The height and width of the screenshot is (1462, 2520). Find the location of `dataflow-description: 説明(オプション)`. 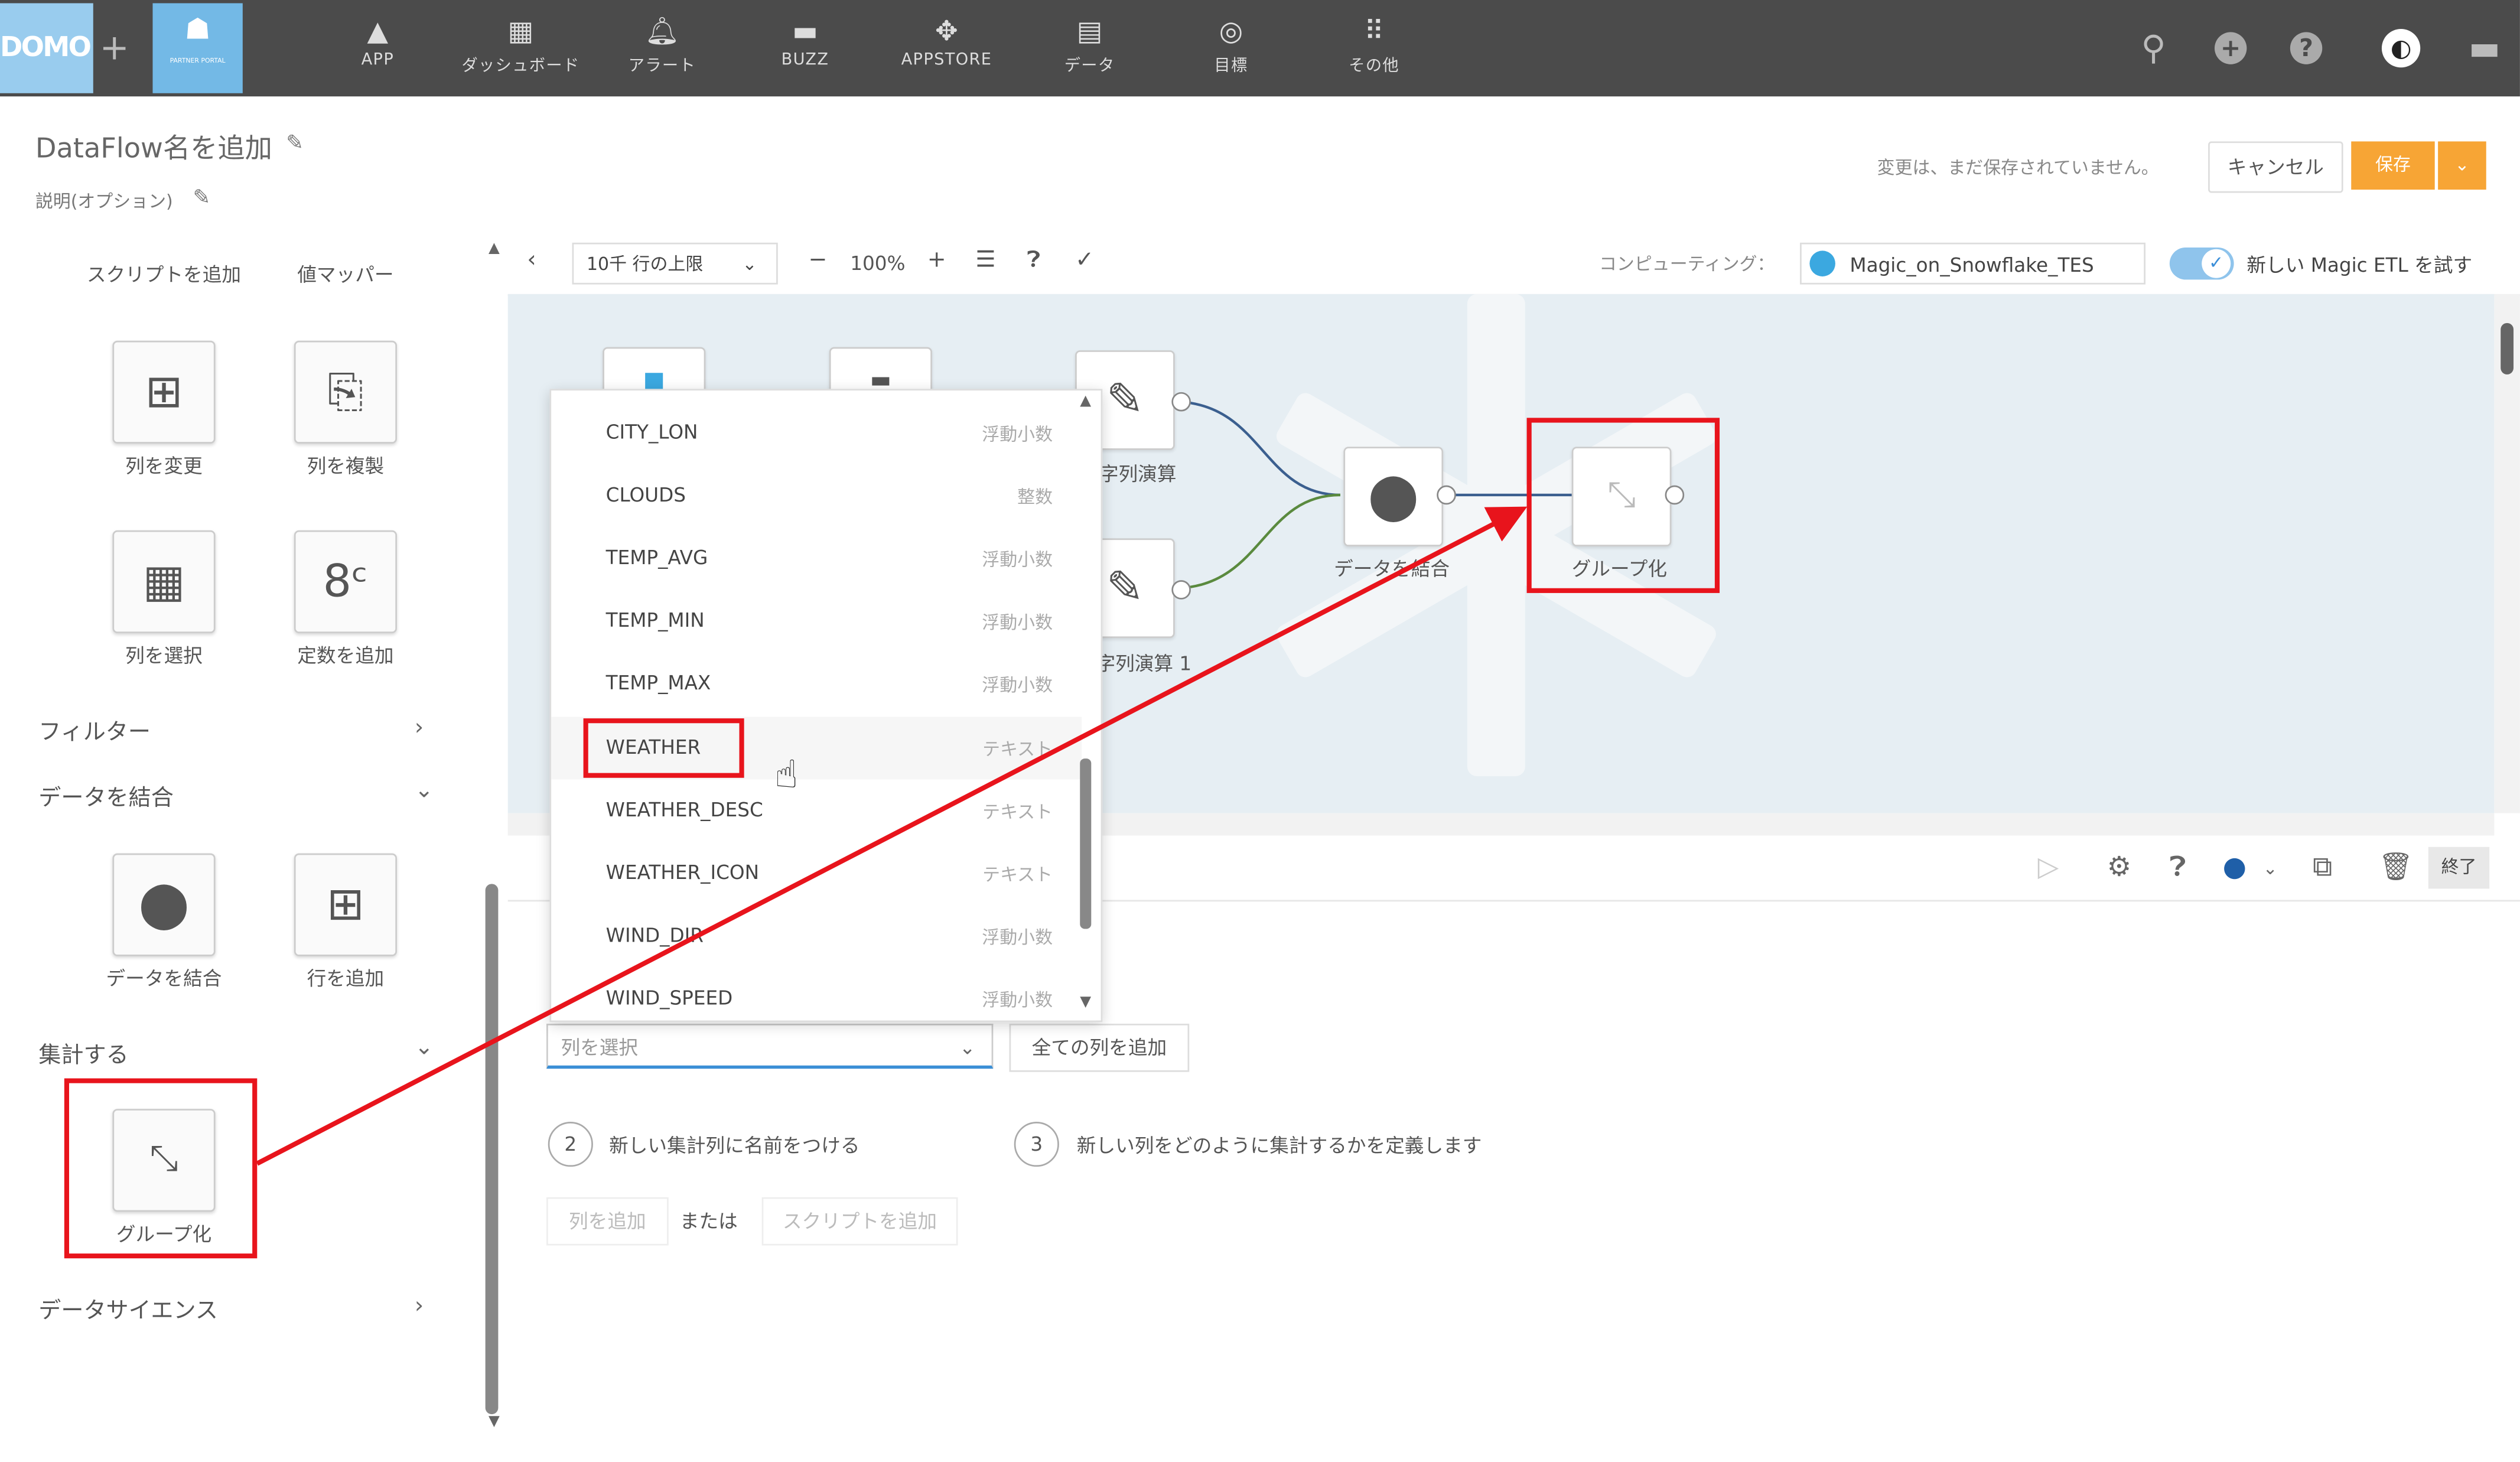

dataflow-description: 説明(オプション) is located at coordinates (104, 201).